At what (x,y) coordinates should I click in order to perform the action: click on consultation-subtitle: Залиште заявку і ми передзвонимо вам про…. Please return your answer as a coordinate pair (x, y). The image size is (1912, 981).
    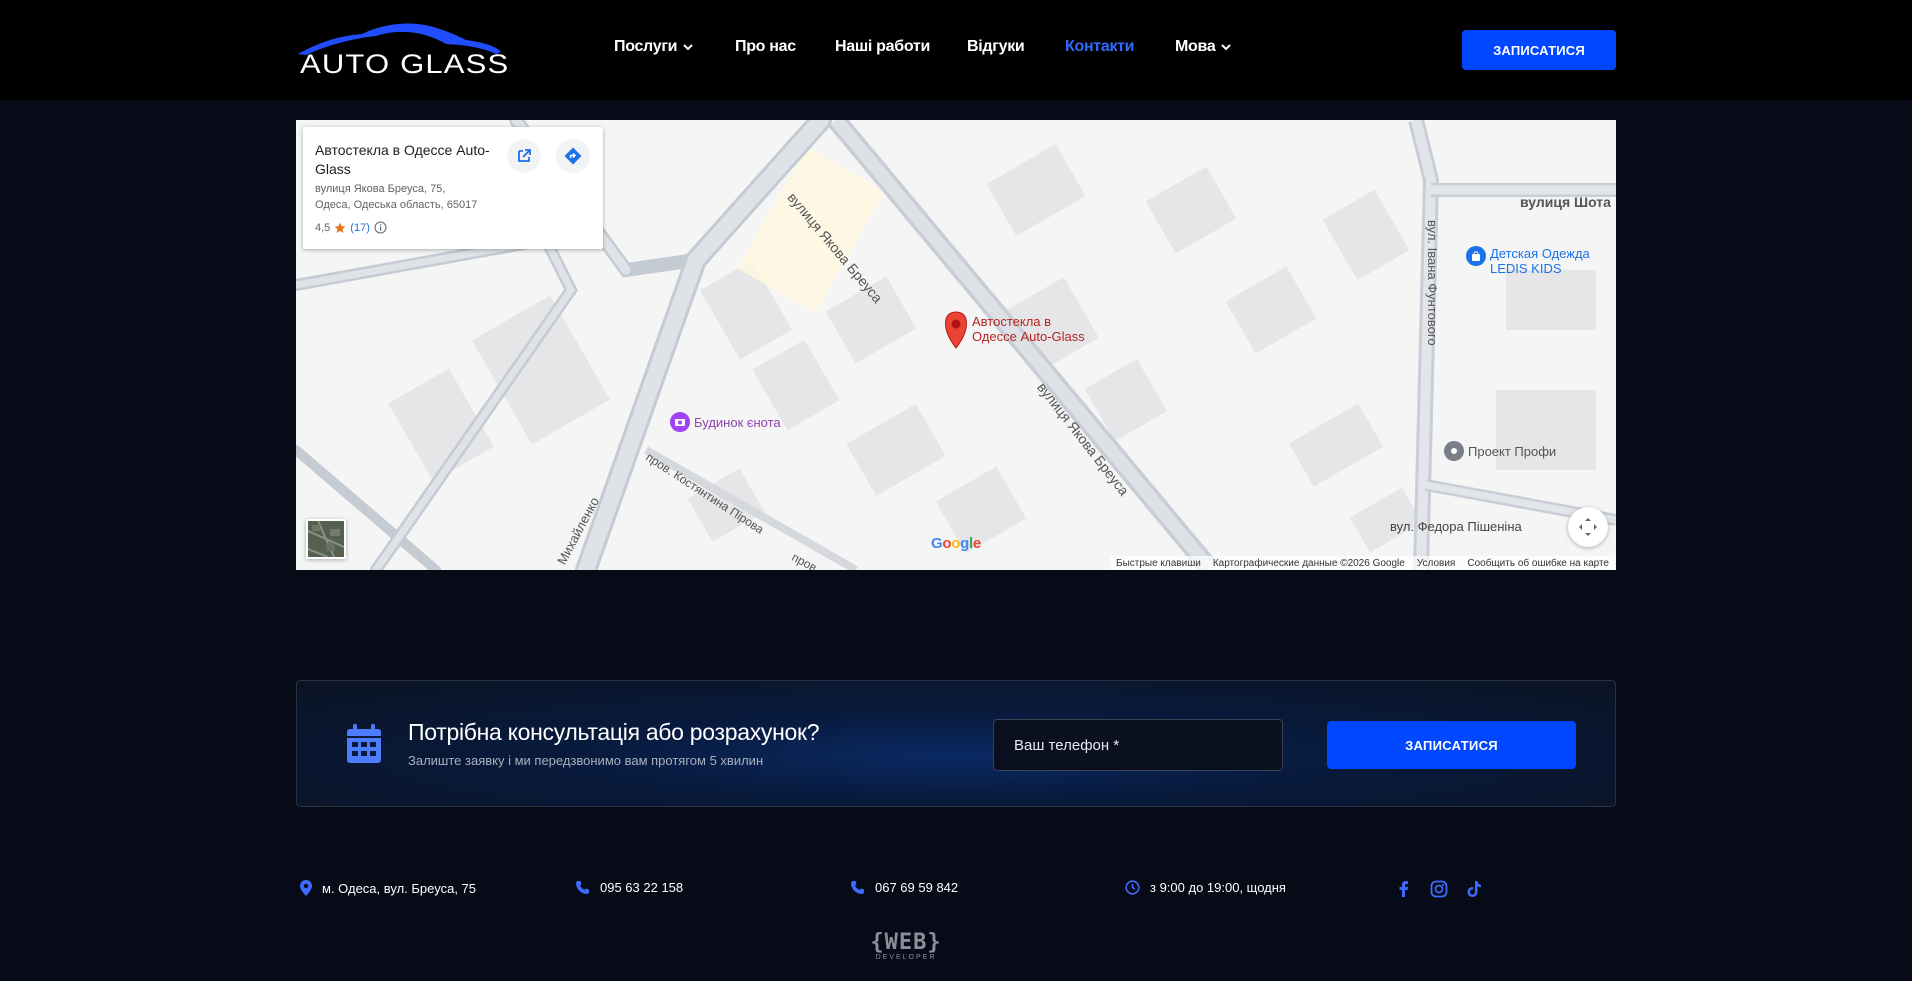
    Looking at the image, I should click on (586, 760).